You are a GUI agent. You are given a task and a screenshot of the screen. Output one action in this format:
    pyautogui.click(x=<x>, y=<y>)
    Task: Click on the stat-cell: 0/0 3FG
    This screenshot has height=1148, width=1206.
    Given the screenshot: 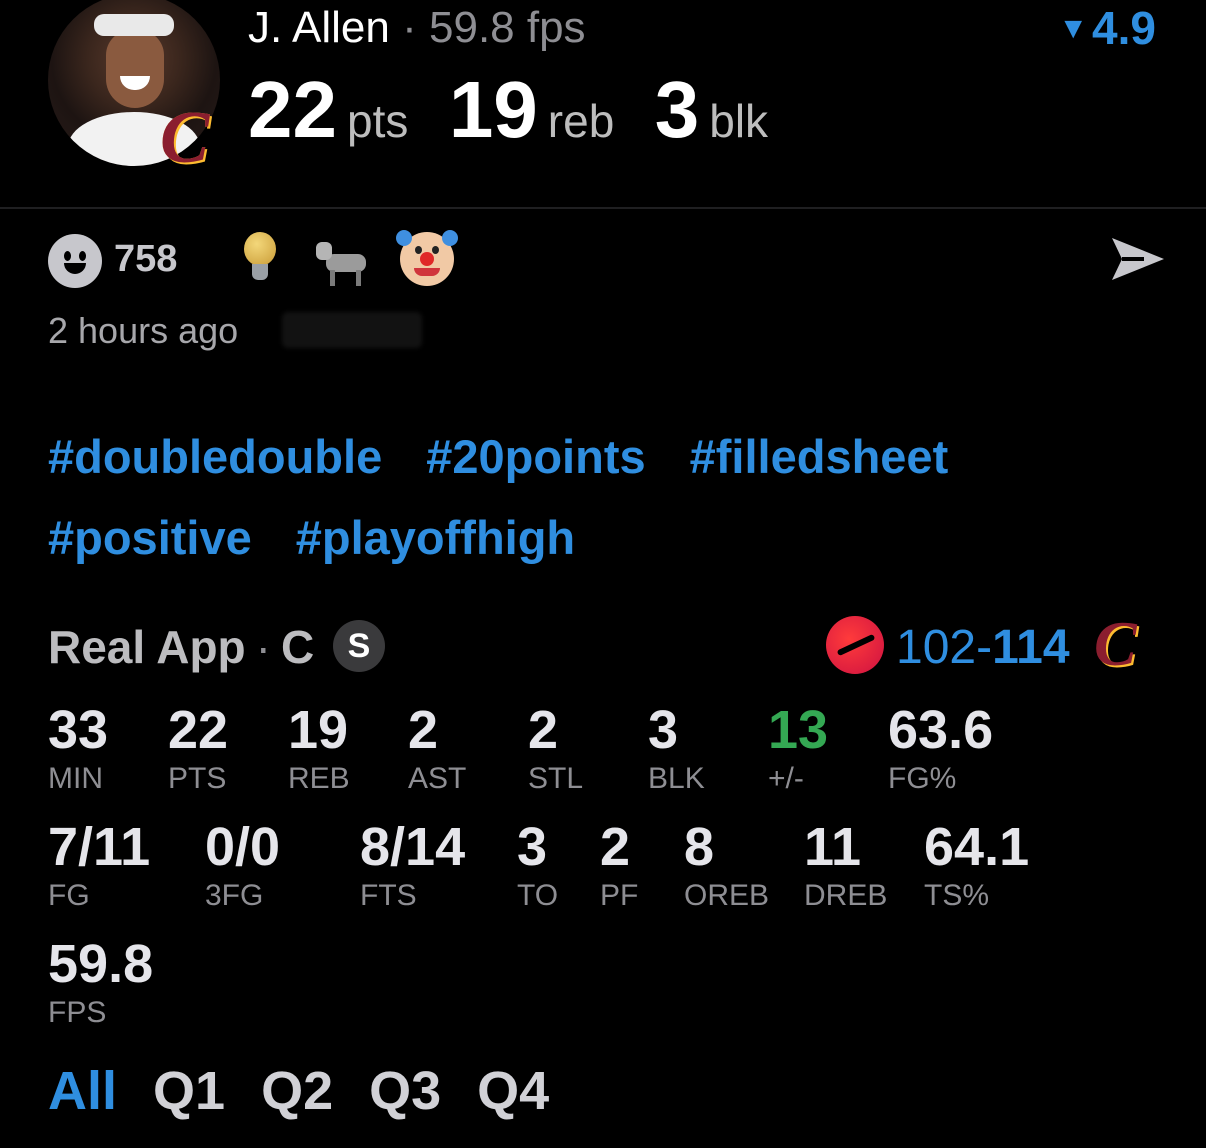 What is the action you would take?
    pyautogui.click(x=242, y=865)
    